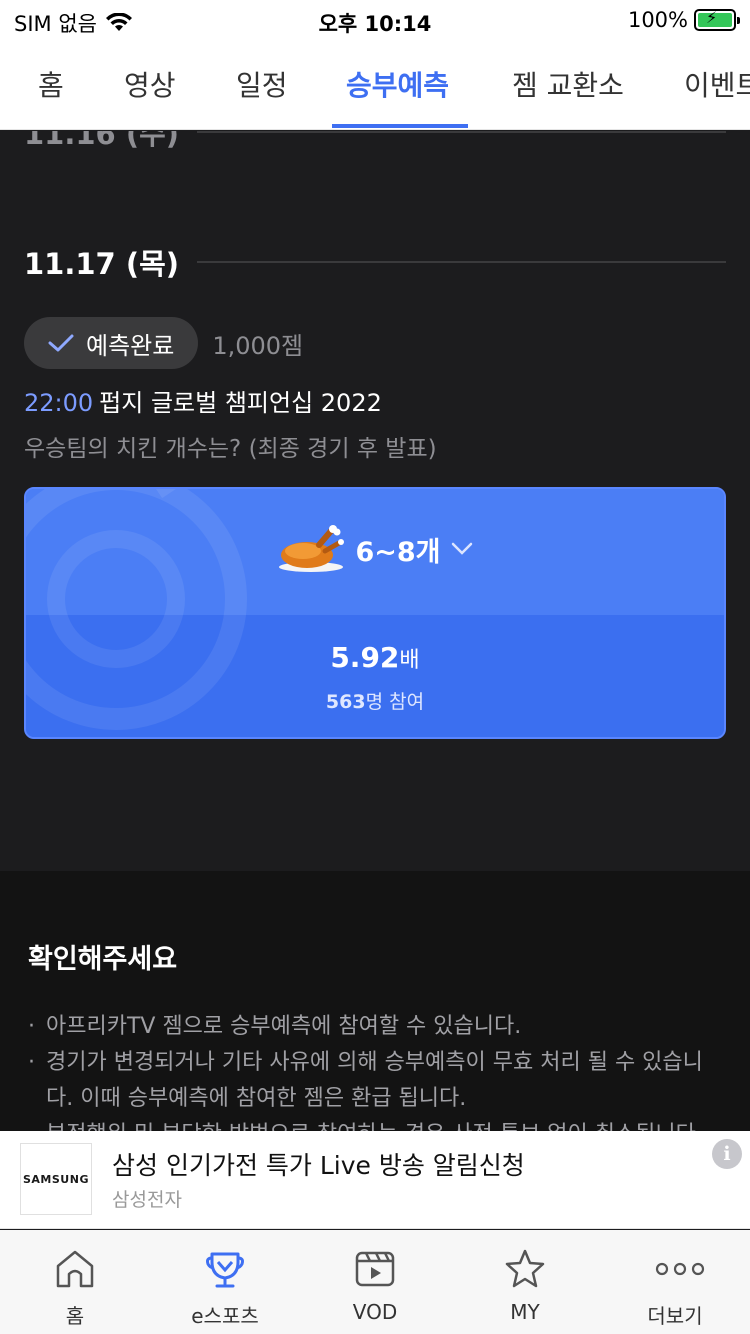 Image resolution: width=750 pixels, height=1334 pixels. I want to click on nav-my: MY, so click(525, 1282).